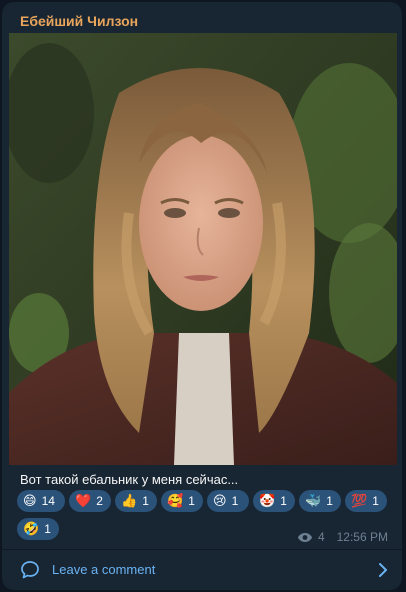 This screenshot has height=592, width=406. What do you see at coordinates (30, 572) in the screenshot?
I see `comment-bubble-icon` at bounding box center [30, 572].